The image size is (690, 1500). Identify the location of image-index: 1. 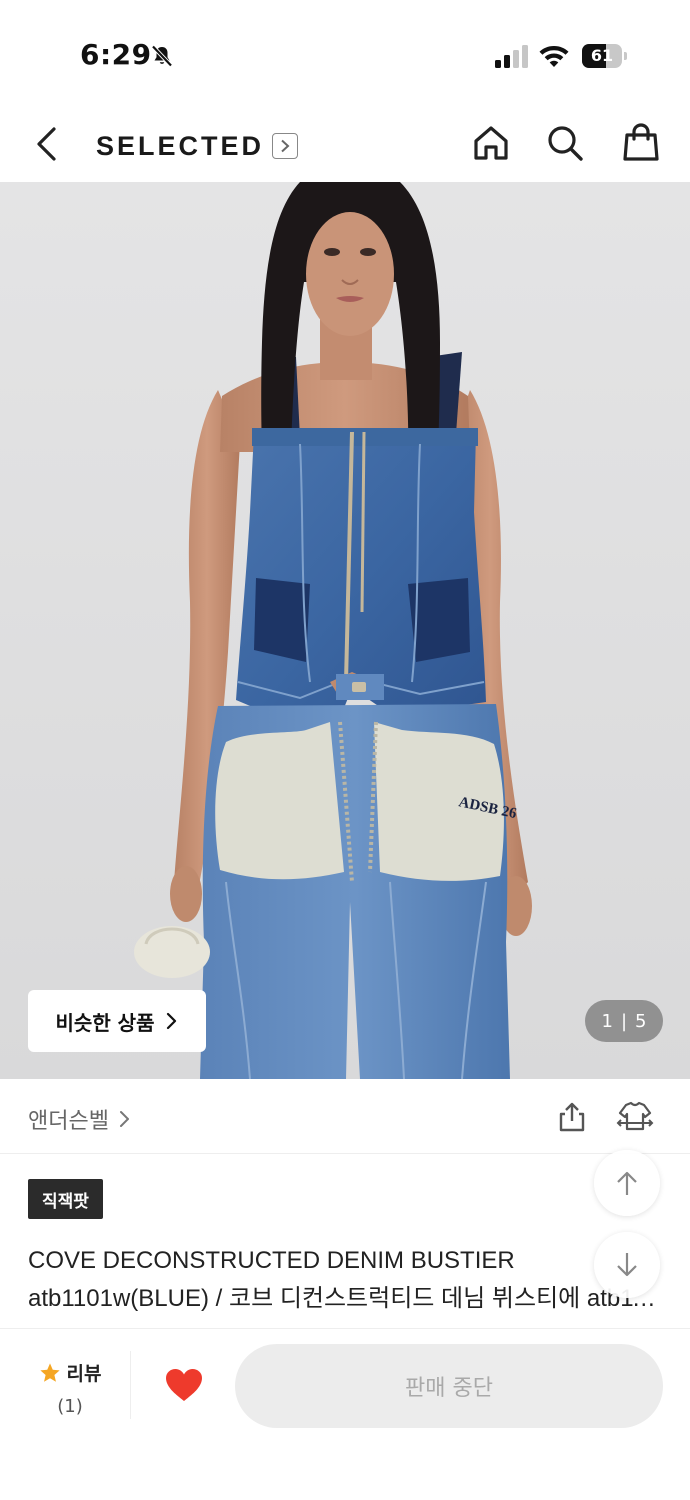
(607, 1021).